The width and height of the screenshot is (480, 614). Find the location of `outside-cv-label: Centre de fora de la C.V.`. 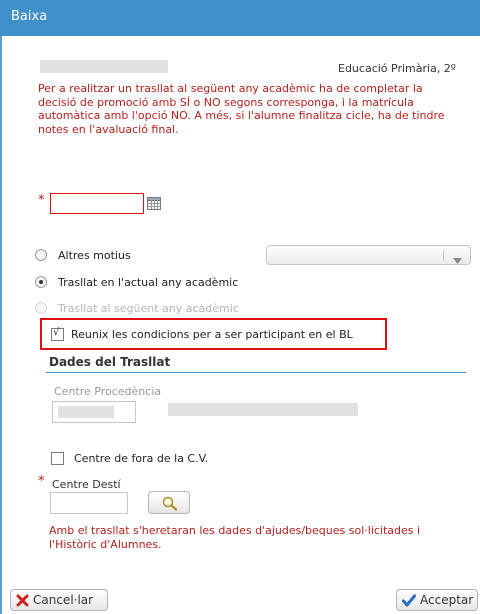

outside-cv-label: Centre de fora de la C.V. is located at coordinates (141, 458).